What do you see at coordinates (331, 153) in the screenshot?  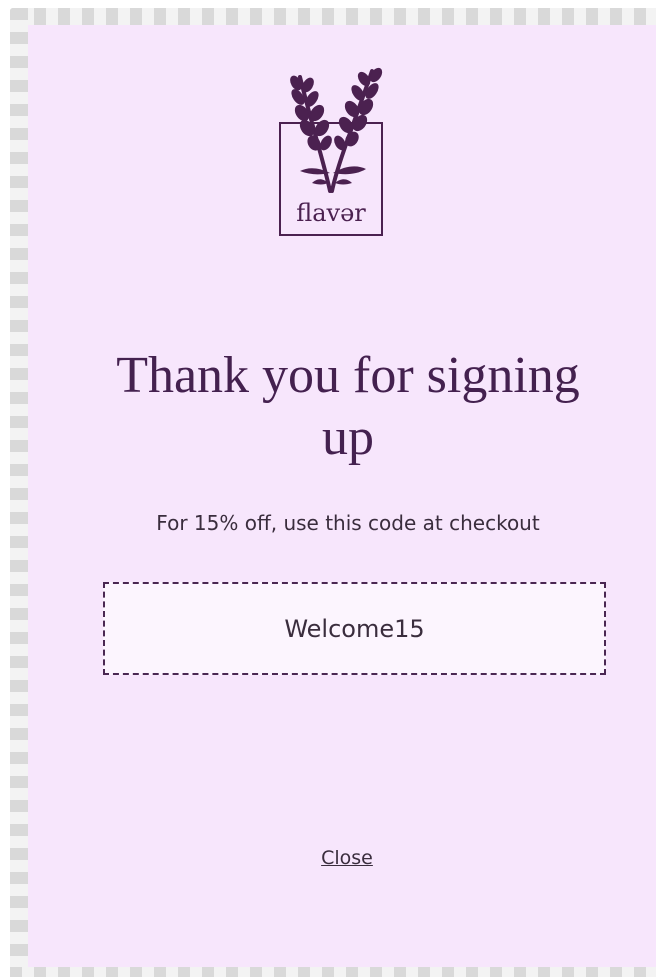 I see `brand-logo: flavər` at bounding box center [331, 153].